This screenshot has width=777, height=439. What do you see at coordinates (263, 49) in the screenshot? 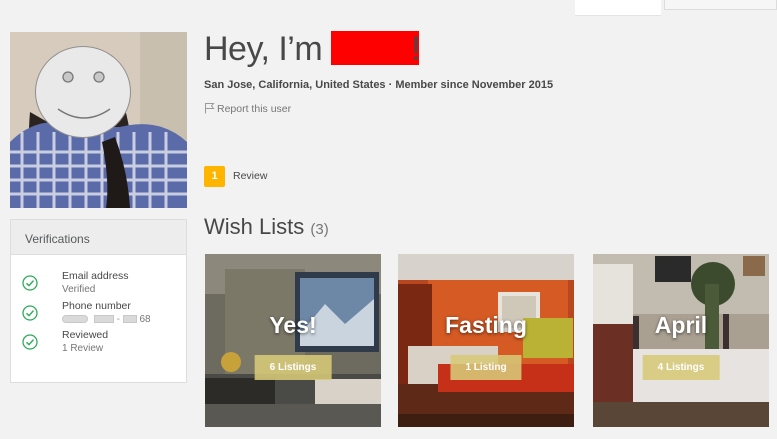
I see `greeting-prefix: Hey, I’m` at bounding box center [263, 49].